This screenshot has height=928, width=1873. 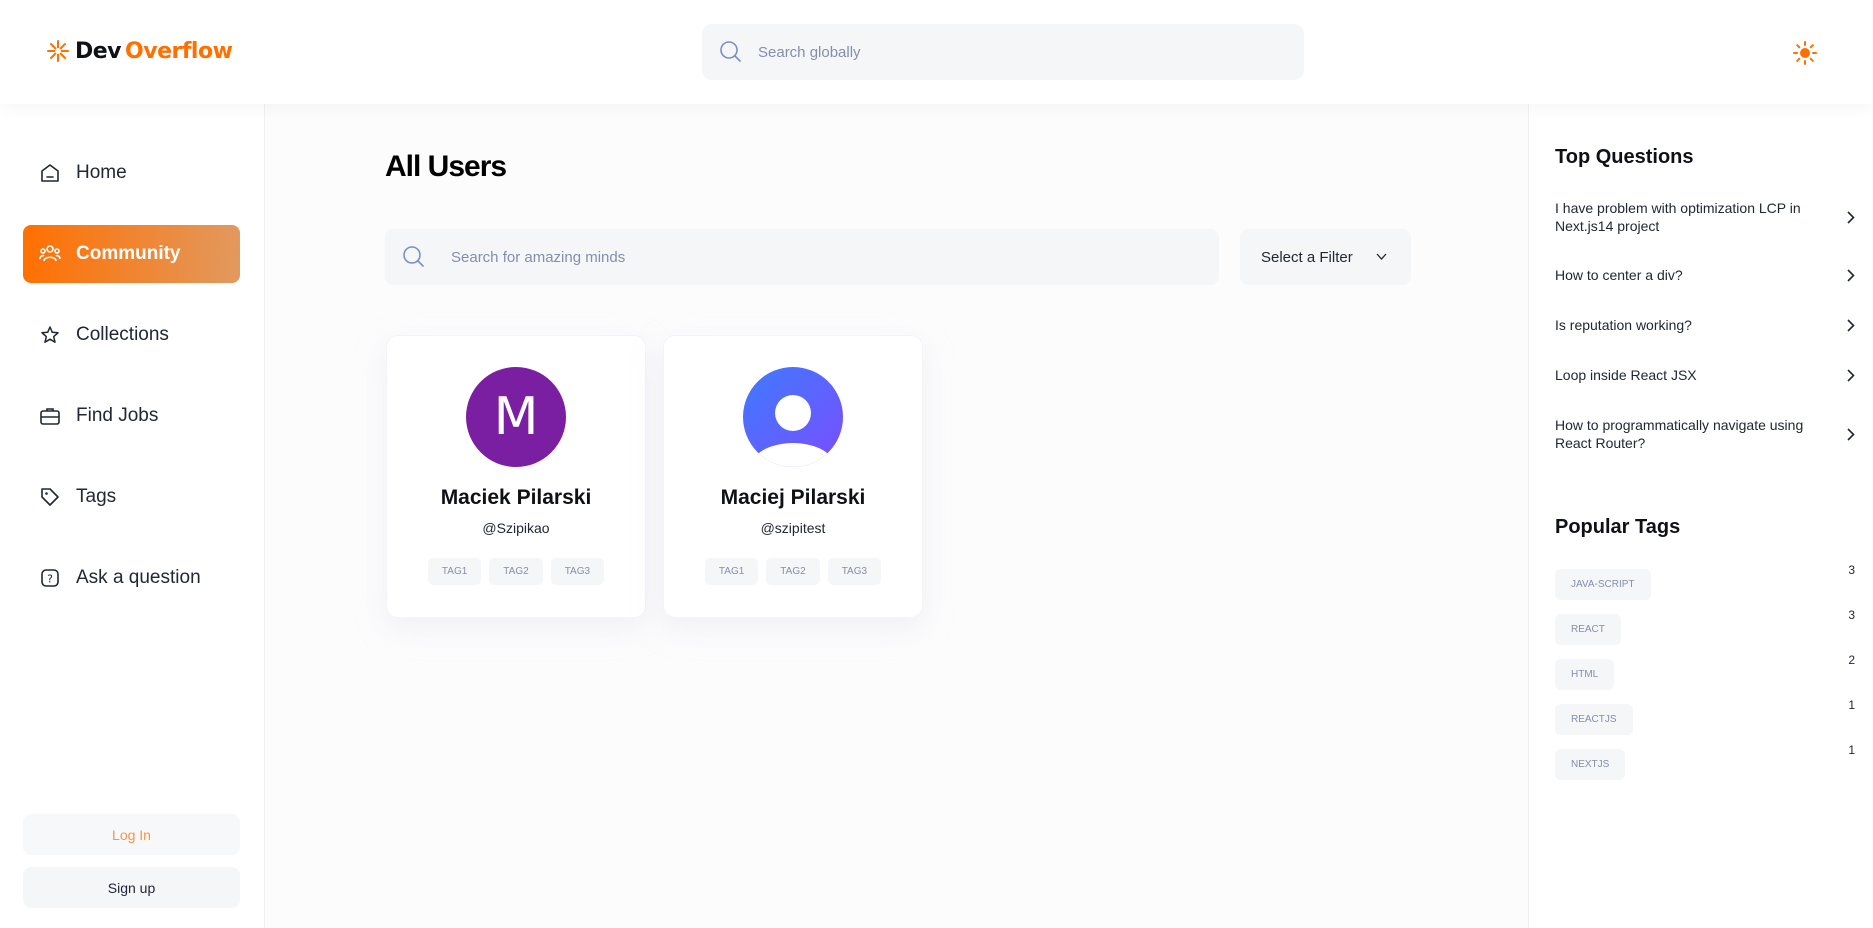 I want to click on sun-icon, so click(x=1805, y=53).